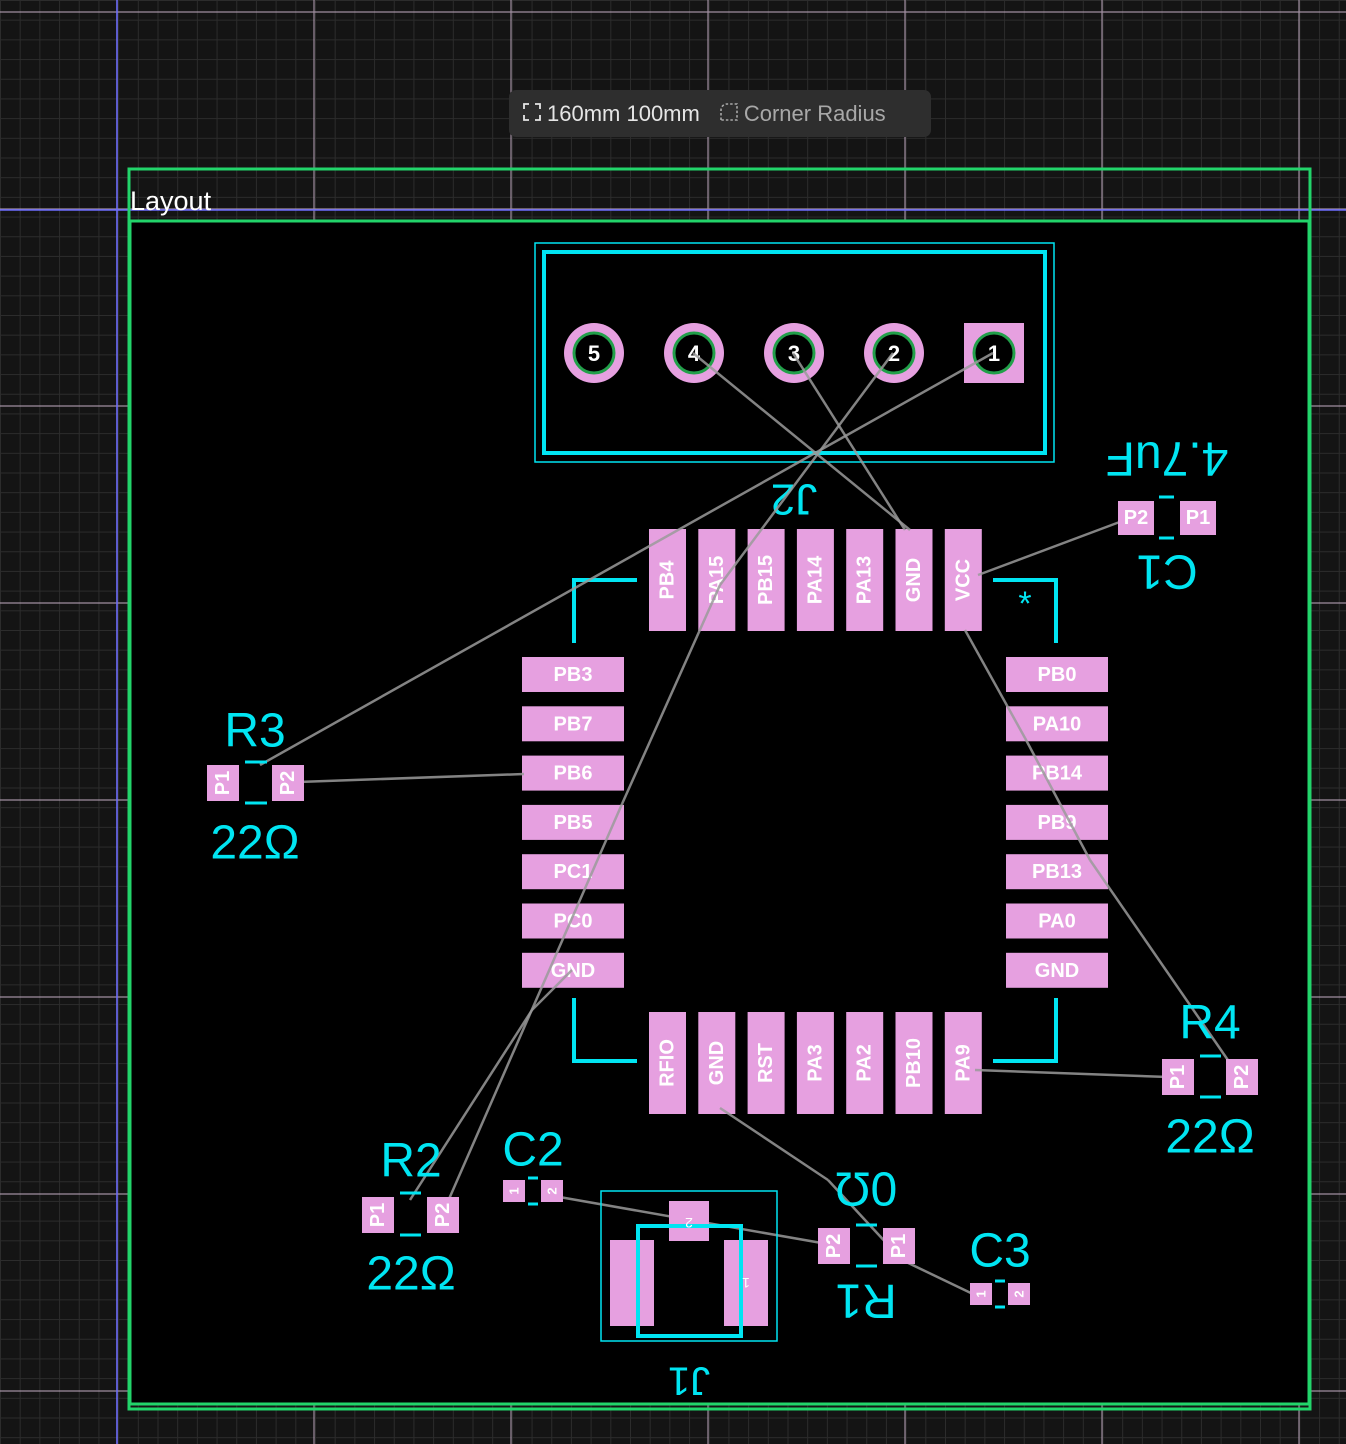  I want to click on pin-label: PA3, so click(815, 1062).